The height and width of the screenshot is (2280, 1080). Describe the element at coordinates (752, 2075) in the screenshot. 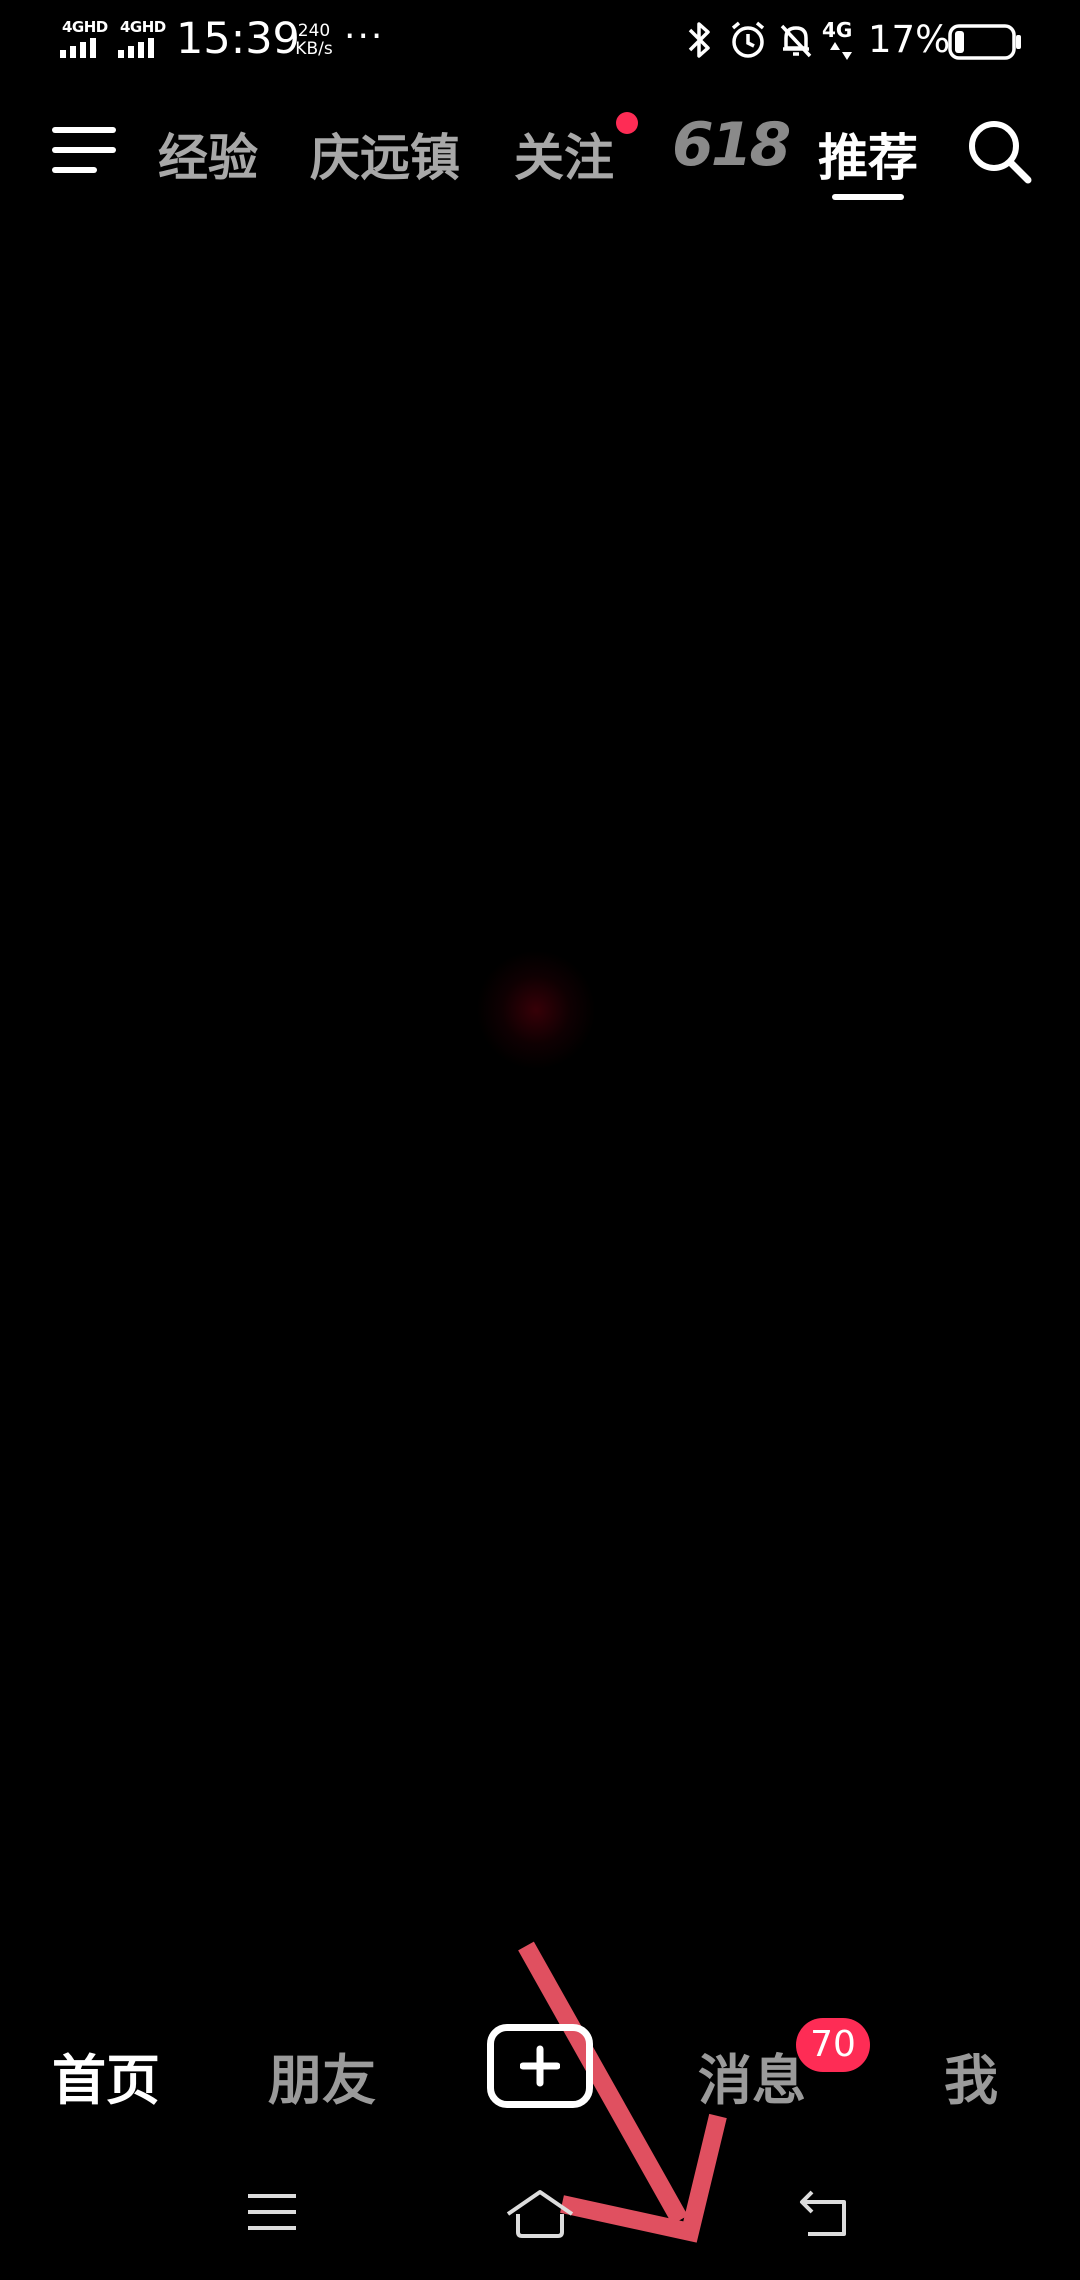

I see `bottom-tab-messages: 消息` at that location.